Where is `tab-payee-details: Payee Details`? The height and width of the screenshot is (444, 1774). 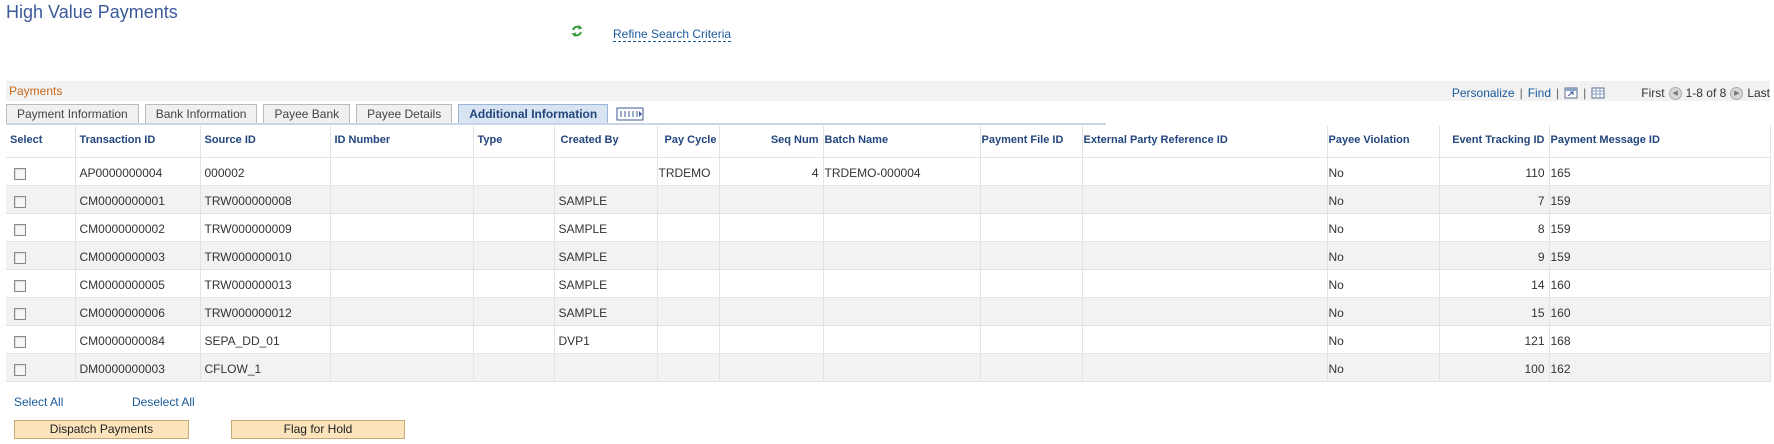
tab-payee-details: Payee Details is located at coordinates (404, 114).